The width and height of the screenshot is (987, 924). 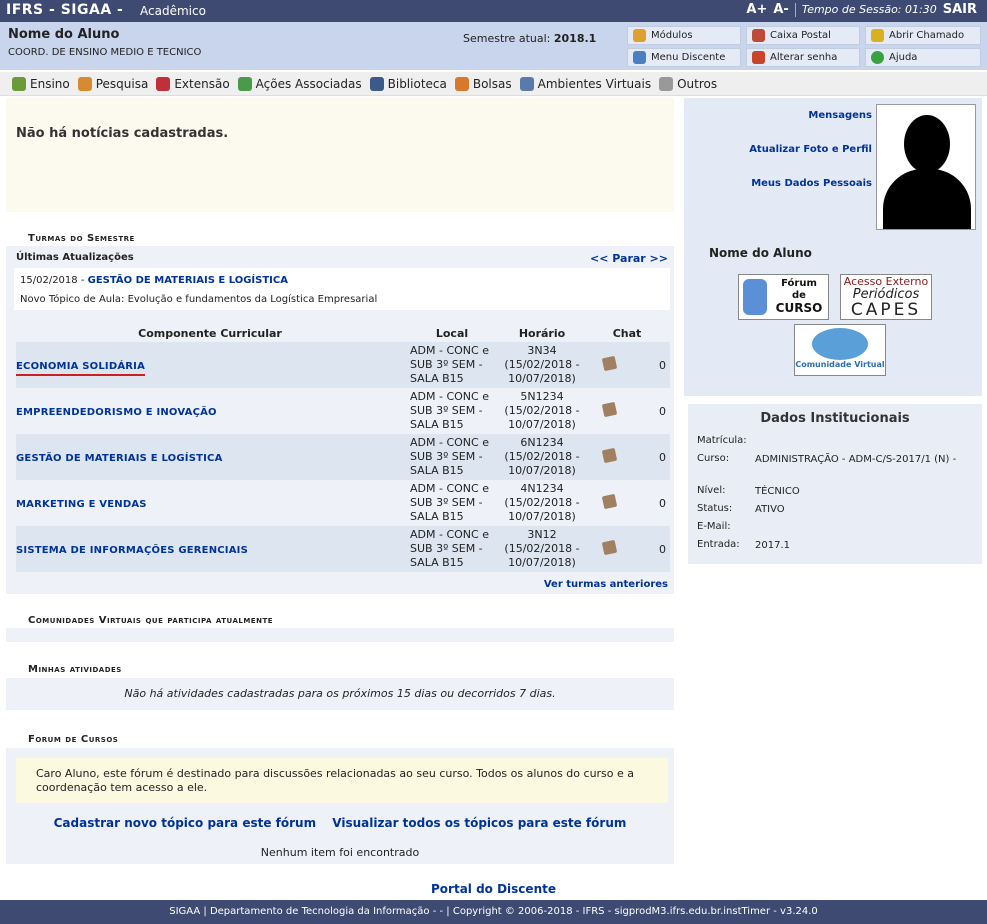 I want to click on cadastrar-topico-link: Cadastrar novo tópico para este fórum, so click(x=185, y=823).